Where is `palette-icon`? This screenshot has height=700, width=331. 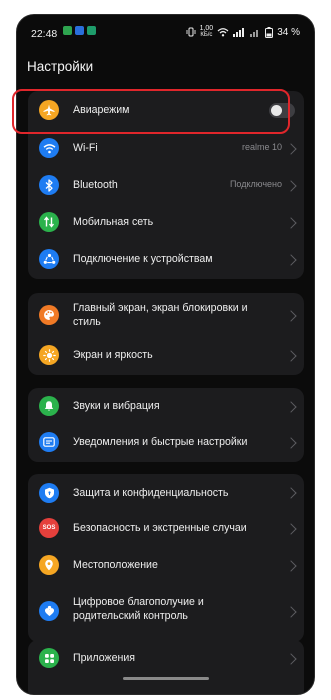 palette-icon is located at coordinates (49, 315).